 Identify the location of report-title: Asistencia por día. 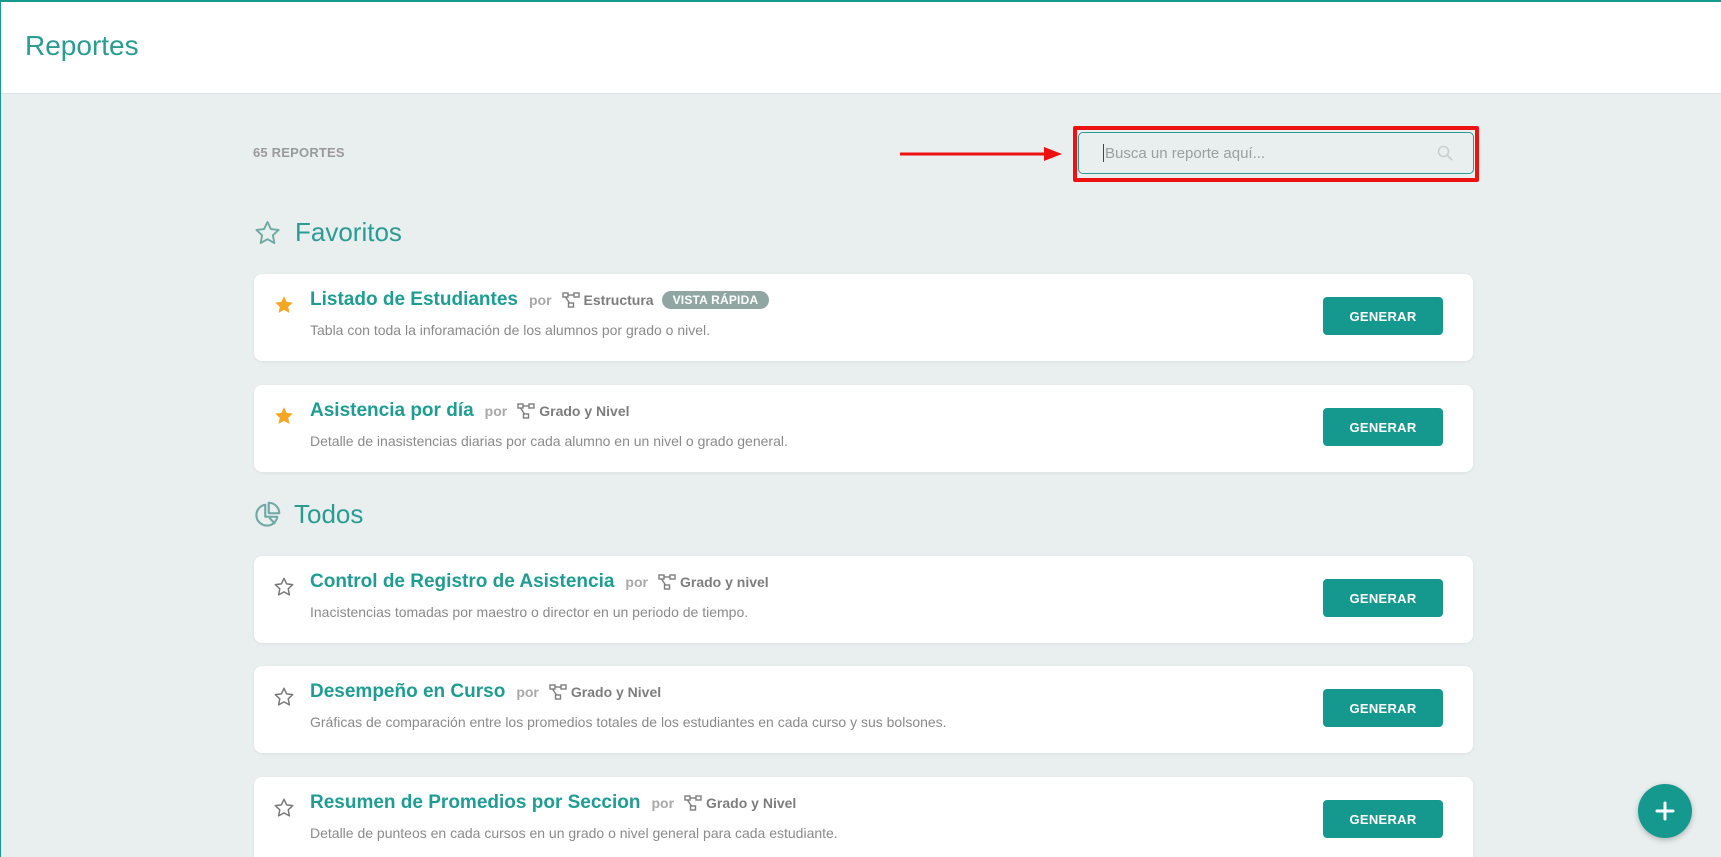
(392, 411).